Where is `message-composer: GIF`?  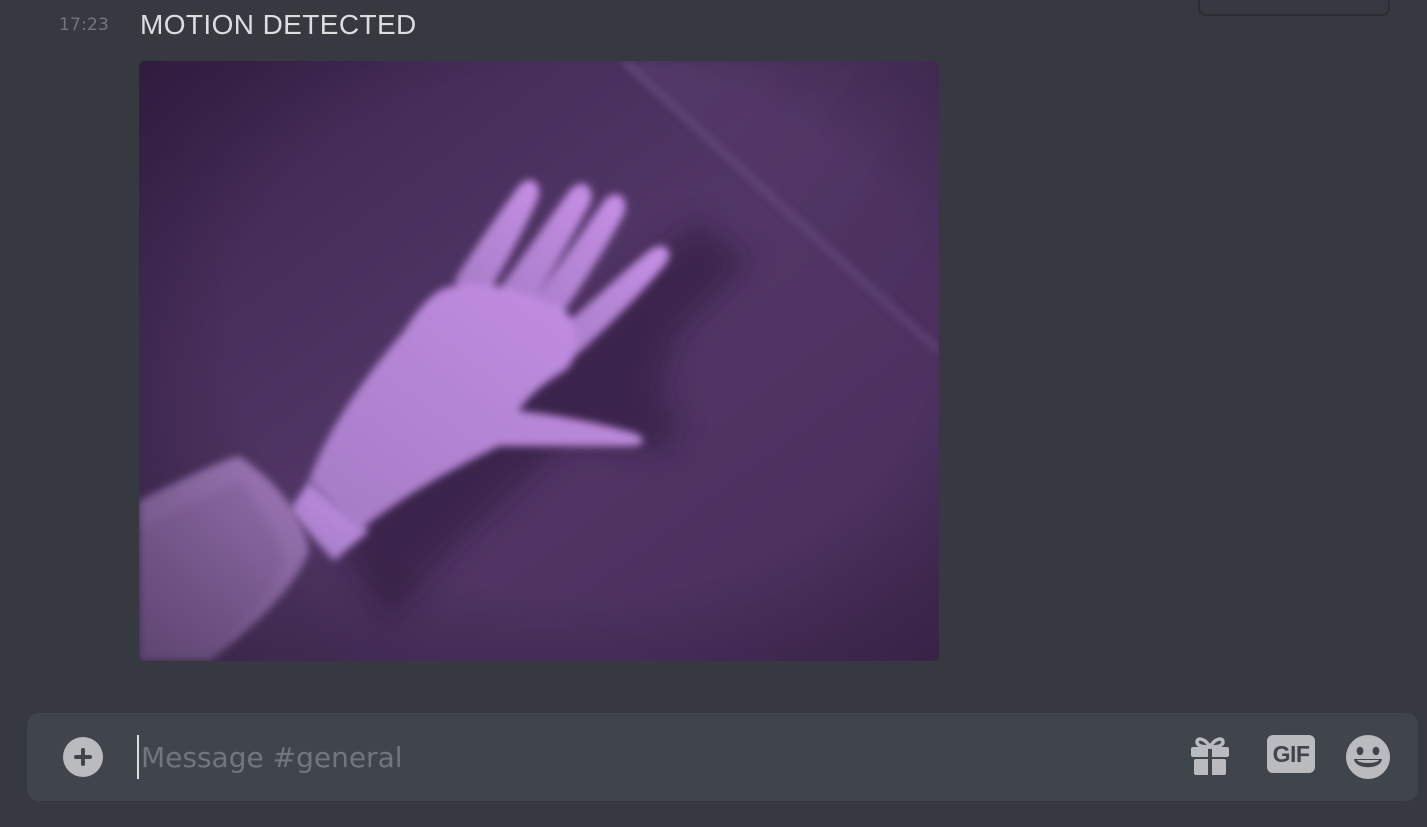
message-composer: GIF is located at coordinates (722, 757).